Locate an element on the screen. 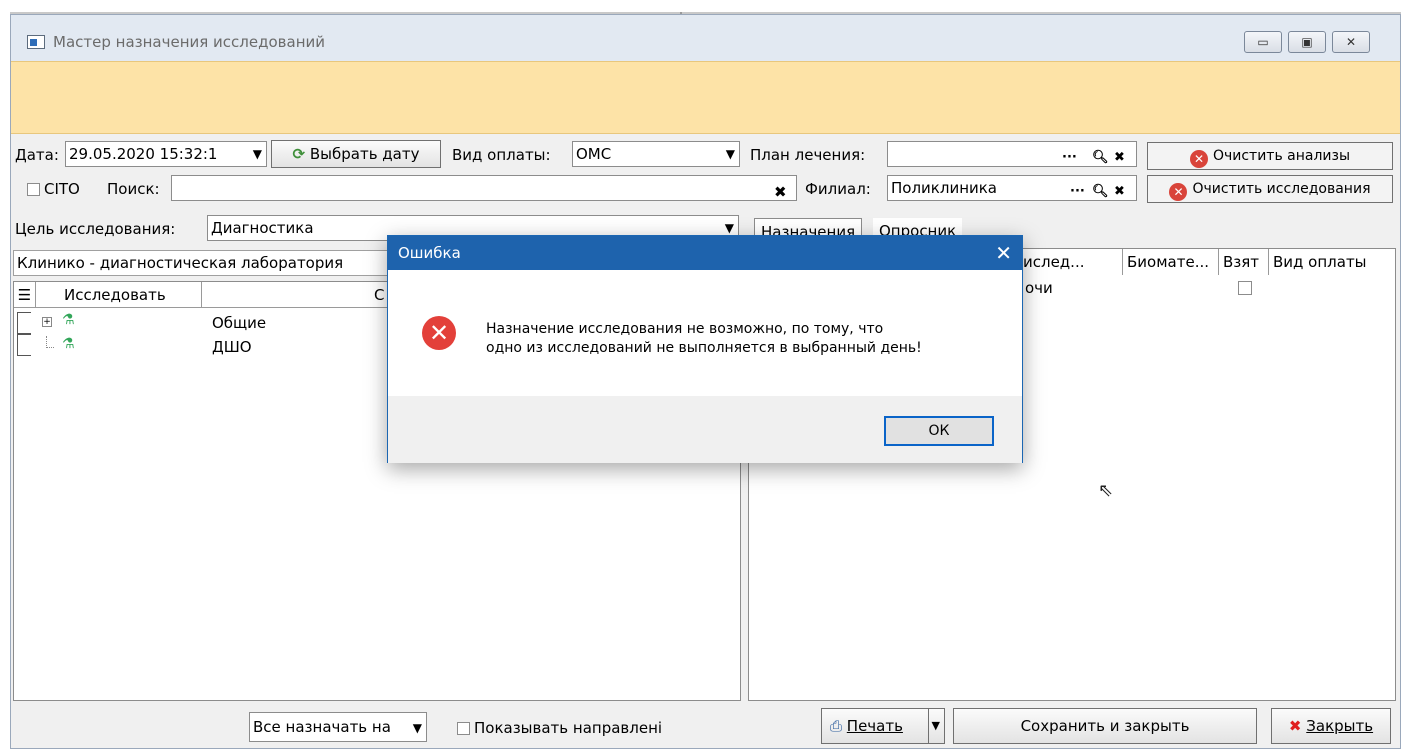 Image resolution: width=1411 pixels, height=749 pixels. payment-label: Вид оплаты: is located at coordinates (501, 155).